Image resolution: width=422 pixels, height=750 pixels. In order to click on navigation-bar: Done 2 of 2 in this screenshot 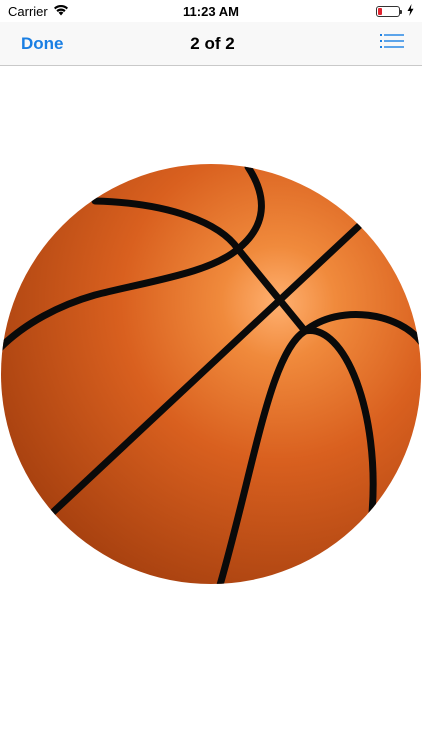, I will do `click(211, 44)`.